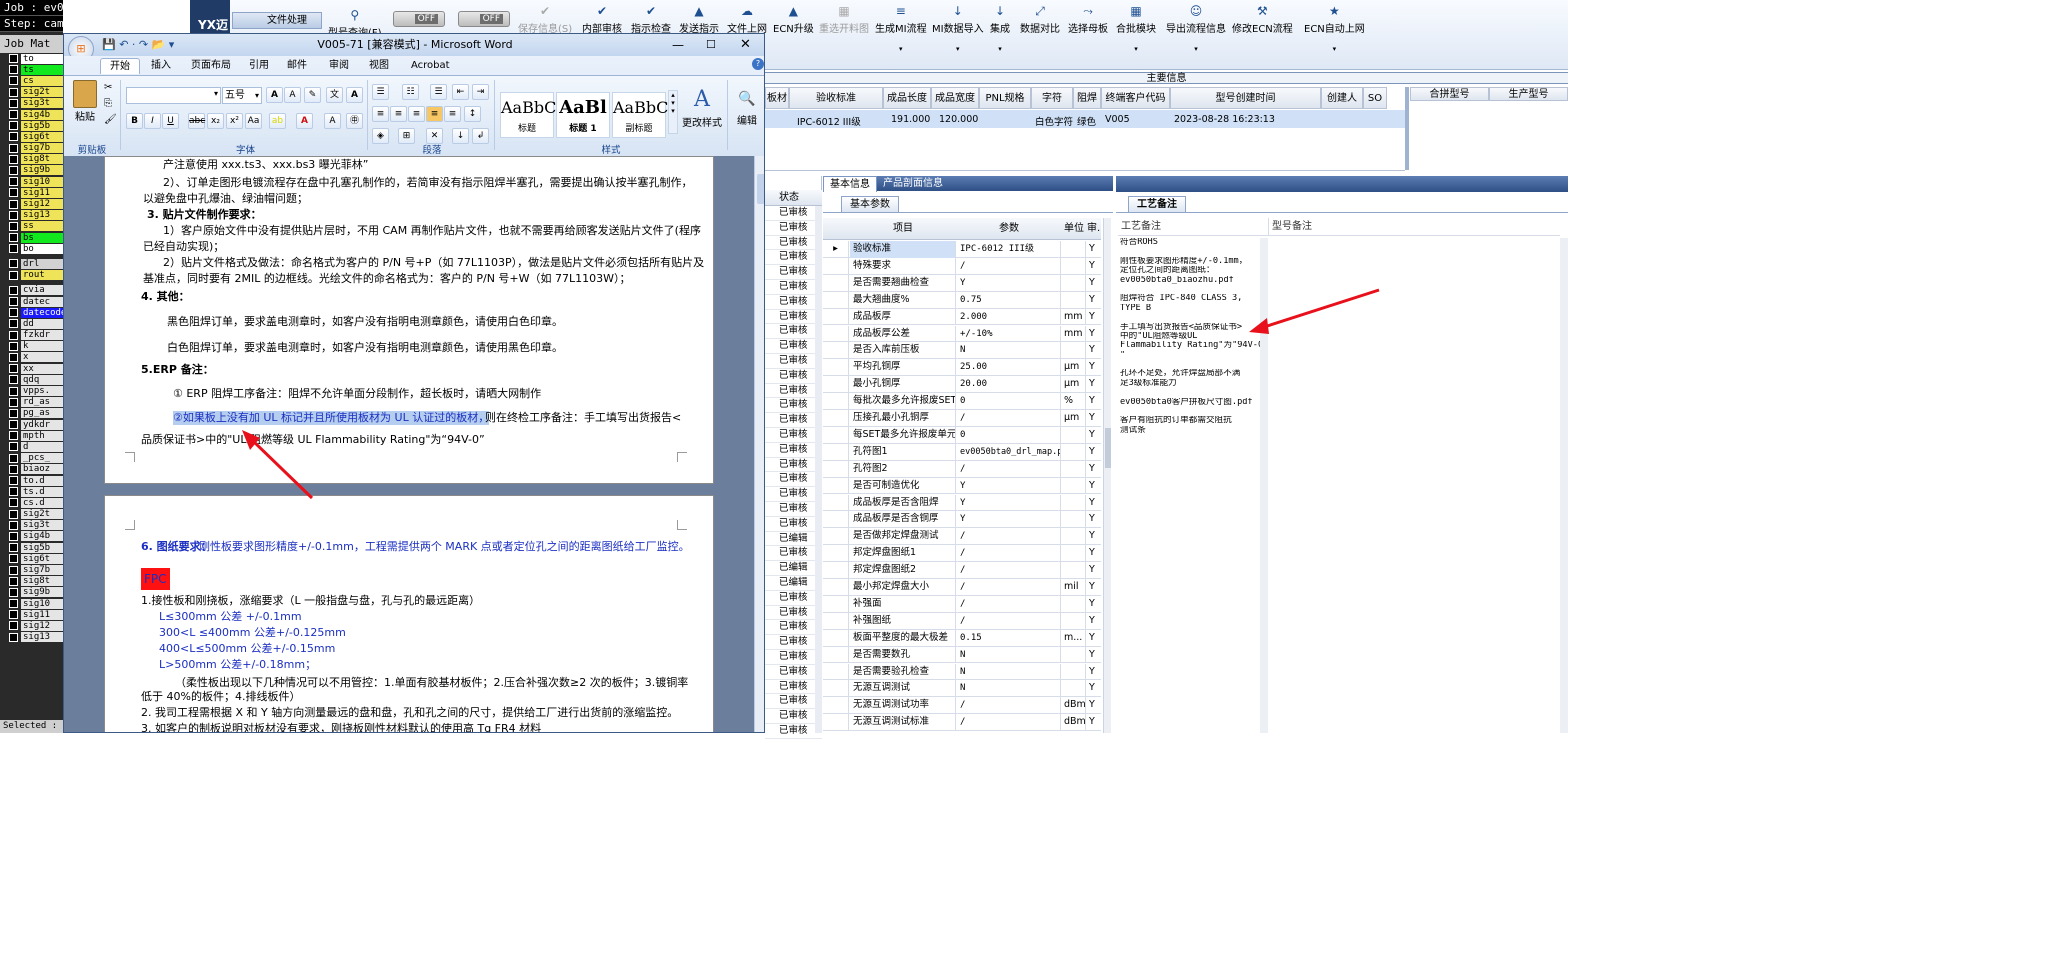 This screenshot has width=2046, height=956. What do you see at coordinates (673, 112) in the screenshot?
I see `styles-scroll: ▴ ▾ ▾` at bounding box center [673, 112].